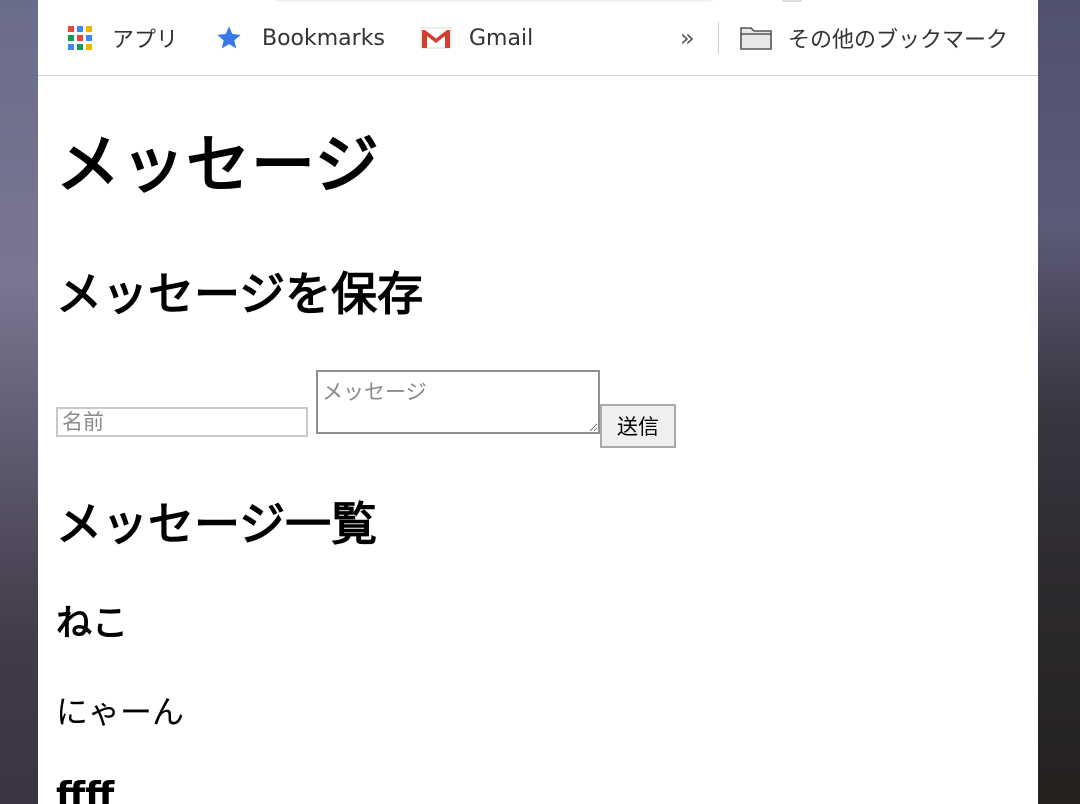 The width and height of the screenshot is (1080, 804). Describe the element at coordinates (145, 40) in the screenshot. I see `bookmark-apps-label: アプリ` at that location.